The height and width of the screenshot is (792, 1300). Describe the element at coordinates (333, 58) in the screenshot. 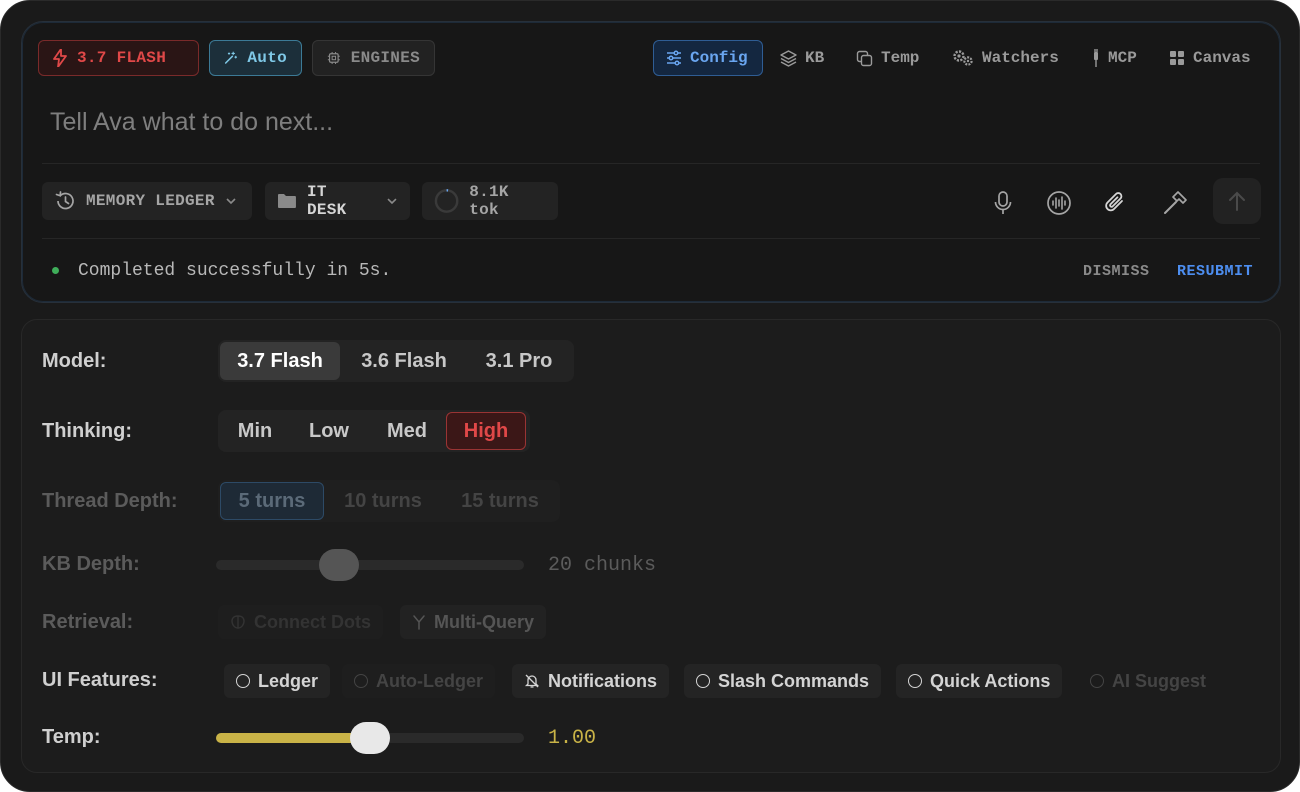

I see `cpu-icon` at that location.